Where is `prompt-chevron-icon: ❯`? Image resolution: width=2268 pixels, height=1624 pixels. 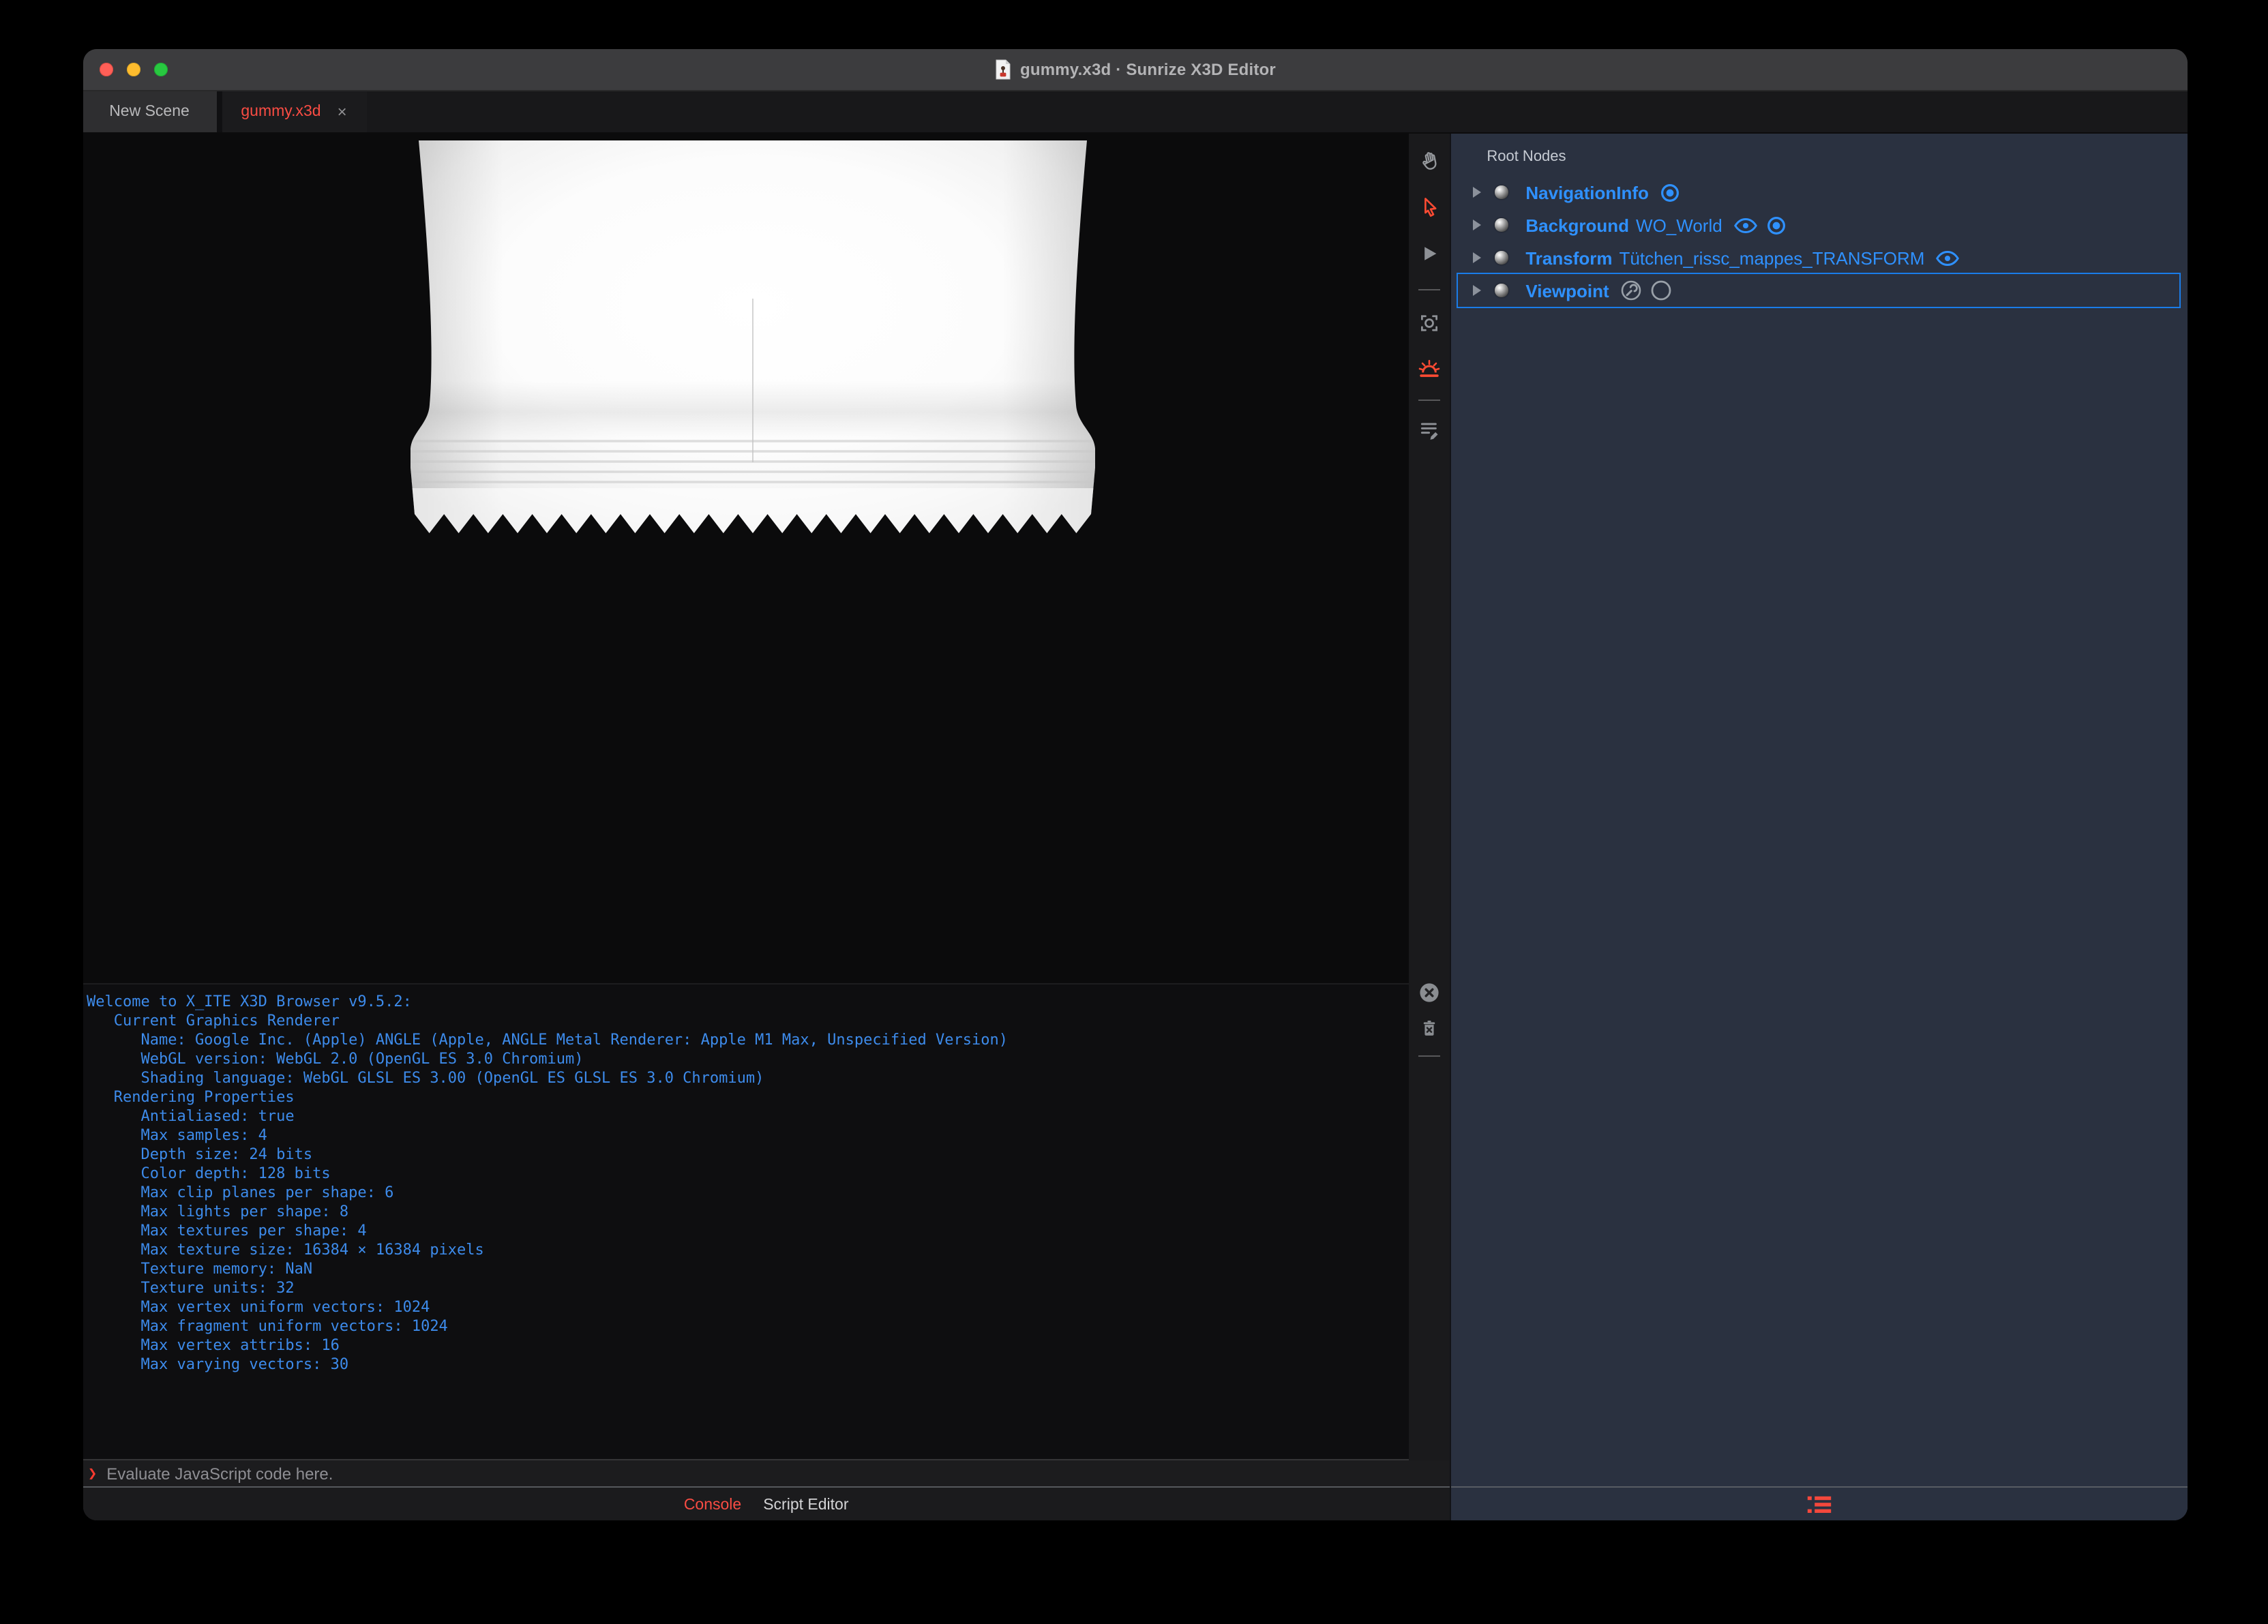
prompt-chevron-icon: ❯ is located at coordinates (93, 1473).